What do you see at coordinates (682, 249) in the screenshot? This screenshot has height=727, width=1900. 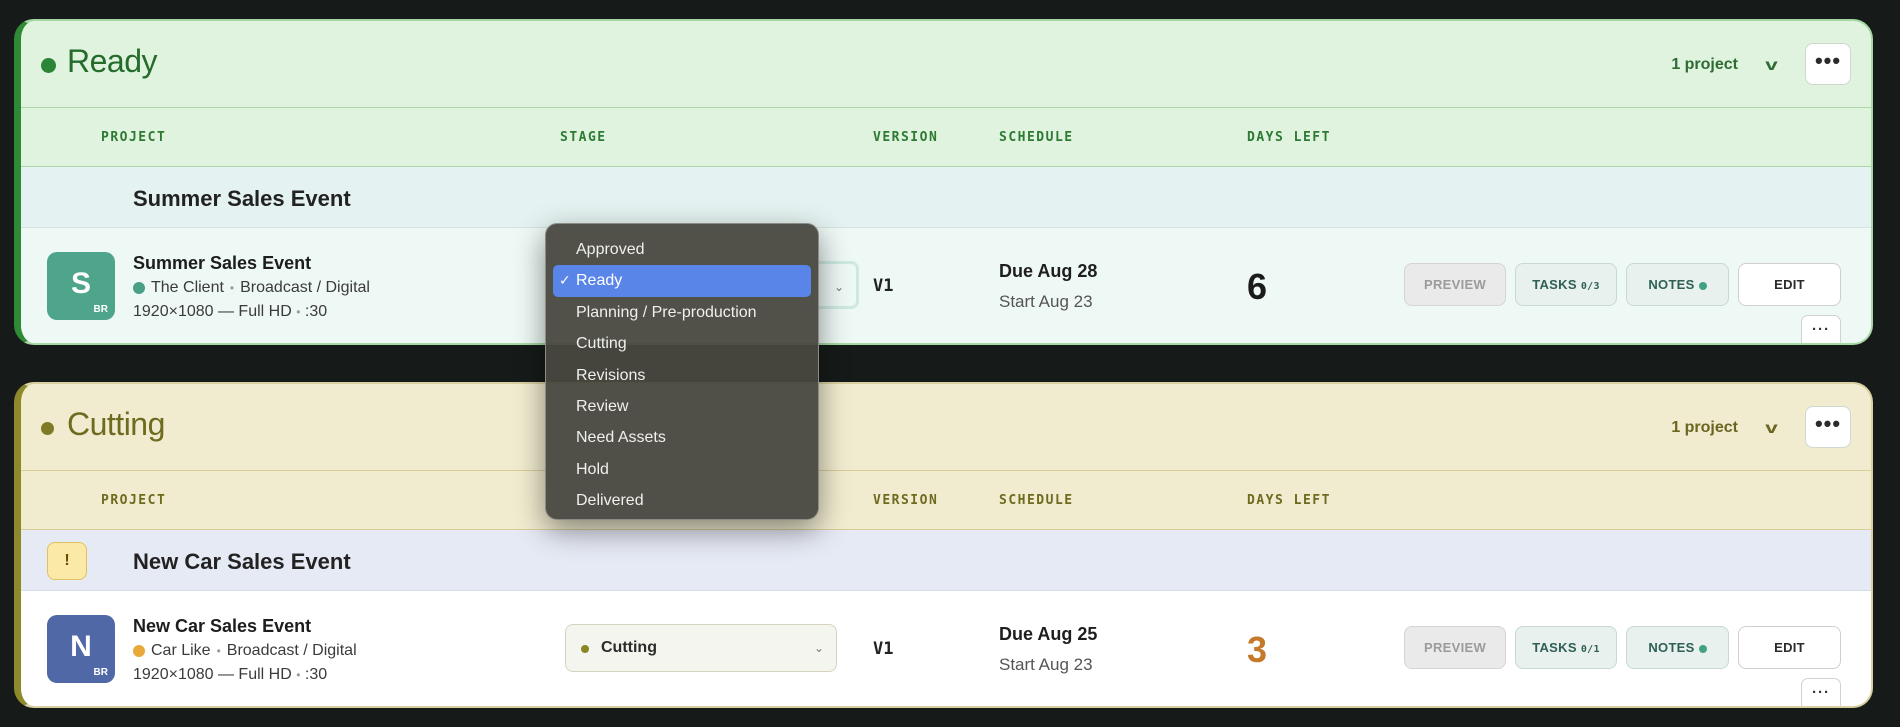 I see `stage-option-approved: Approved` at bounding box center [682, 249].